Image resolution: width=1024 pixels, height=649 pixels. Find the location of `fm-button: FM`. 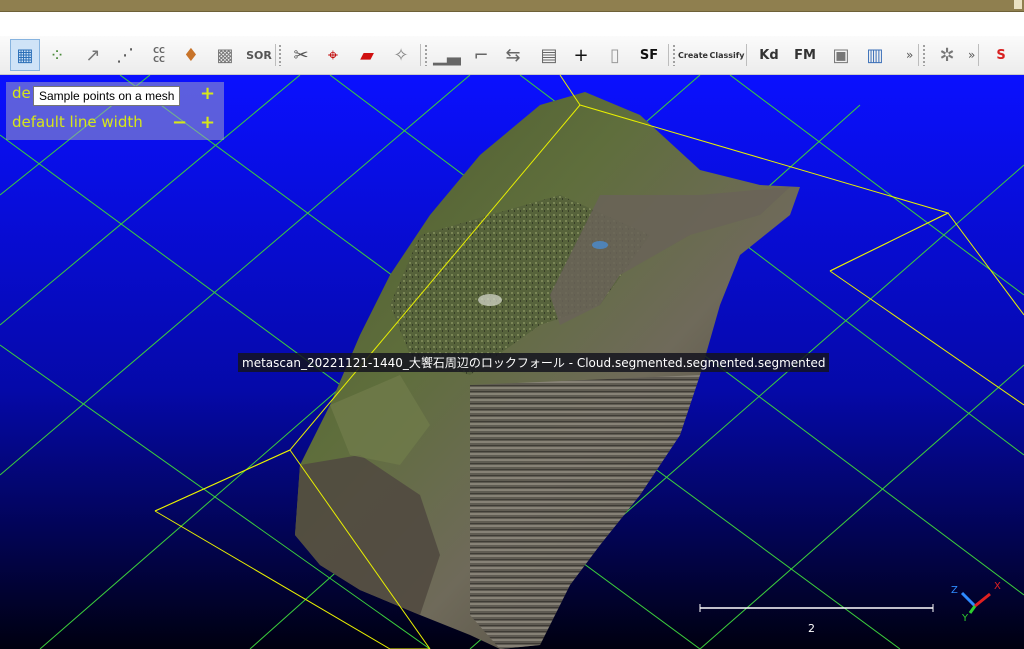

fm-button: FM is located at coordinates (805, 55).